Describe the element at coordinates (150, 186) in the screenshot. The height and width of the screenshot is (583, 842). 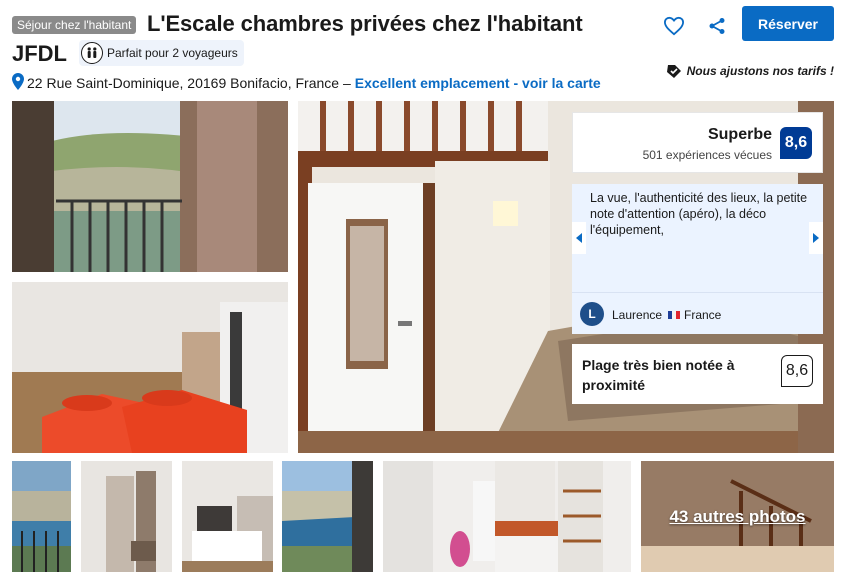
I see `photo-balcony-view` at that location.